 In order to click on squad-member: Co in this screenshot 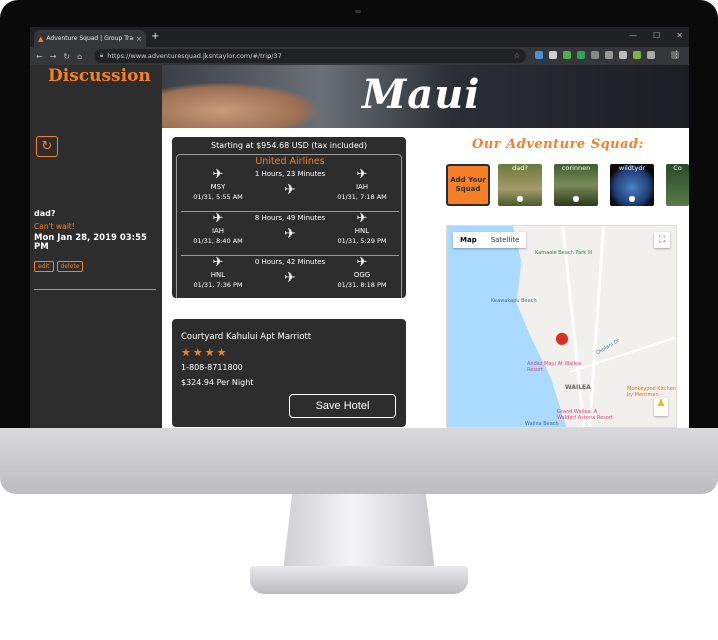, I will do `click(677, 185)`.